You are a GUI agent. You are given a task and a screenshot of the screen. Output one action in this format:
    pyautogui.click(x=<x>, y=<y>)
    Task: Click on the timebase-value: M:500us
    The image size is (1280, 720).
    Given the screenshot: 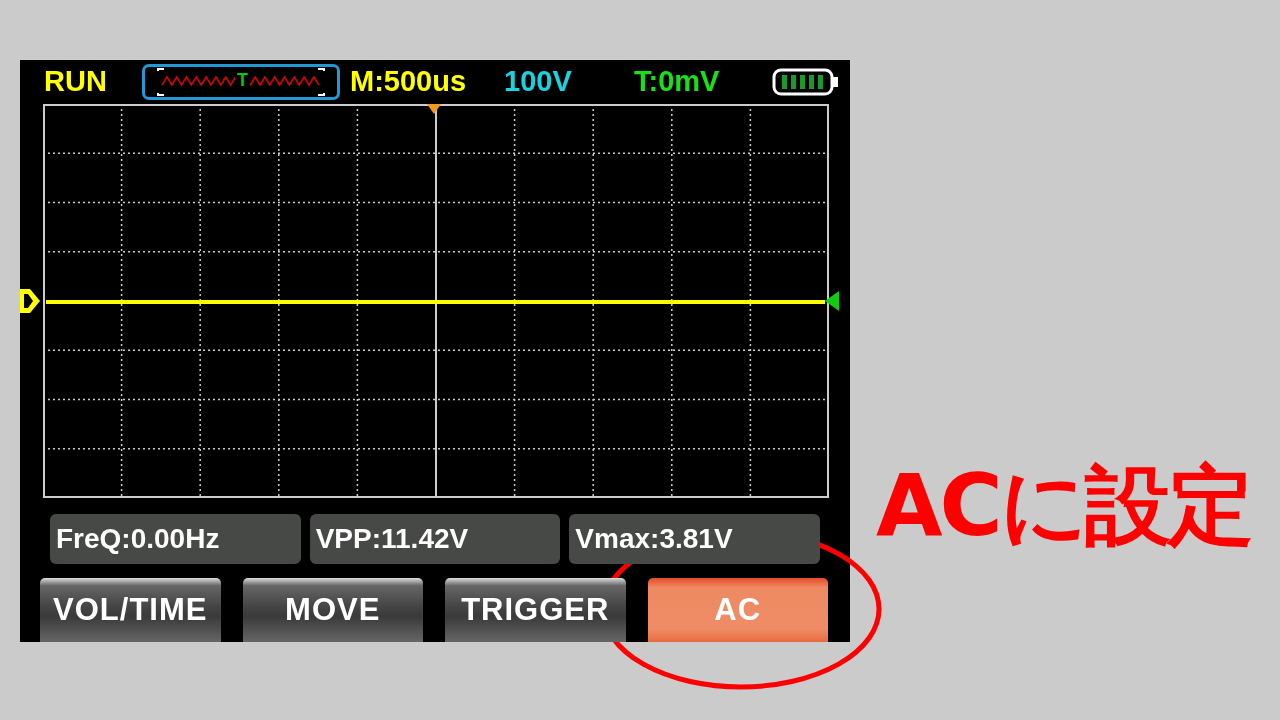 What is the action you would take?
    pyautogui.click(x=409, y=82)
    